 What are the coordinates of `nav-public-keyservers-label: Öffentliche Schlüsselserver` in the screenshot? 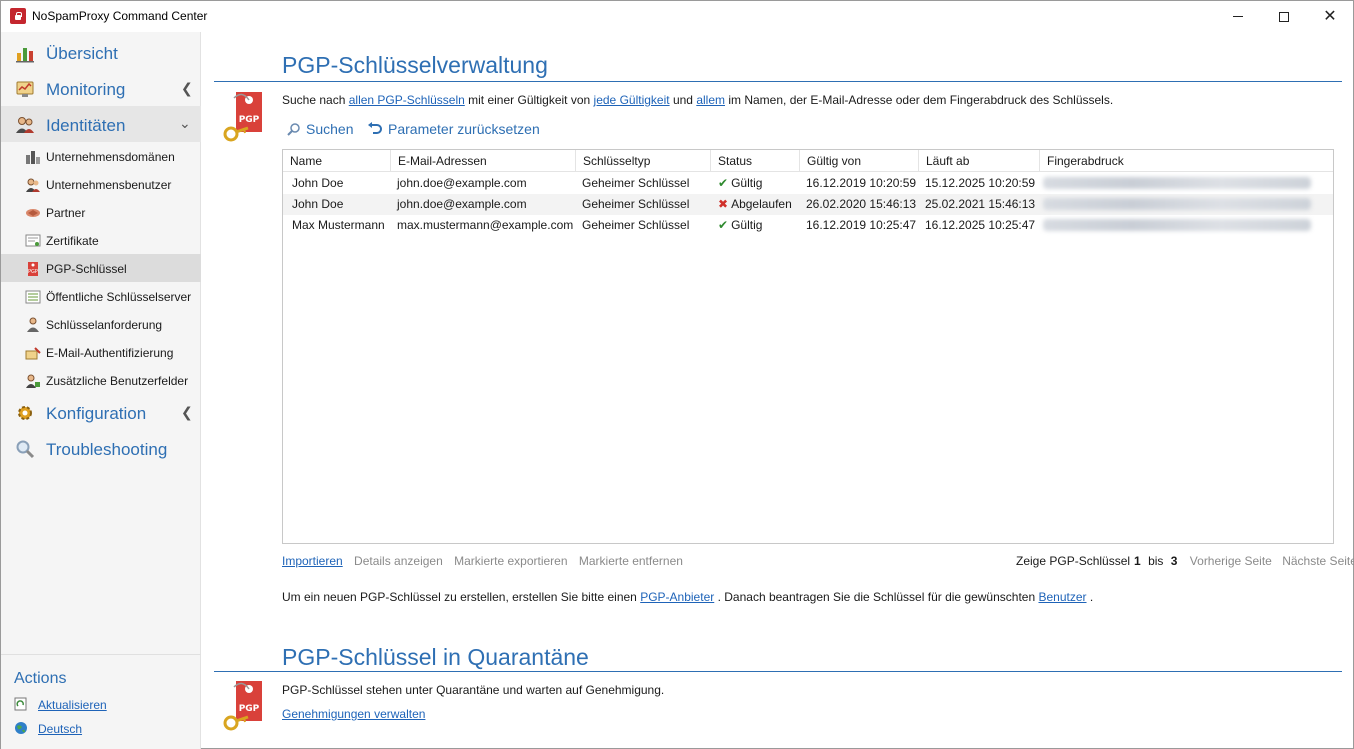 It's located at (119, 297).